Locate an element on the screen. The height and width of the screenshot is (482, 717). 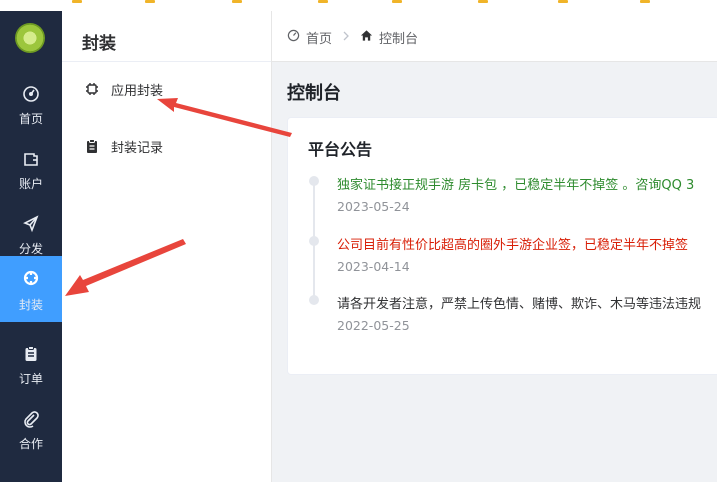
rail-item-label: 首页 is located at coordinates (30, 119).